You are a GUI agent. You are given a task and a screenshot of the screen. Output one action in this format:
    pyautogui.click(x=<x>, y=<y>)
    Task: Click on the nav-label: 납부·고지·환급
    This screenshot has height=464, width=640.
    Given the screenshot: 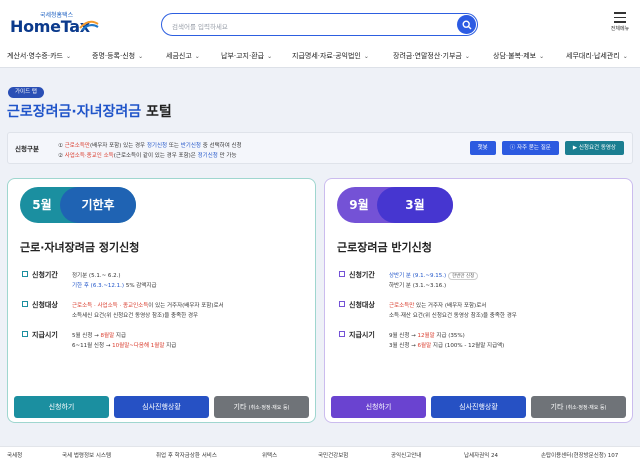 What is the action you would take?
    pyautogui.click(x=243, y=56)
    